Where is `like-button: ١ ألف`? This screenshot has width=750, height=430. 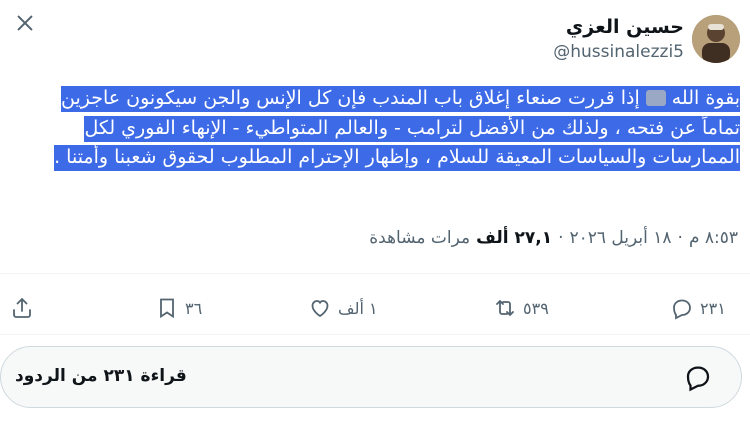
like-button: ١ ألف is located at coordinates (343, 308).